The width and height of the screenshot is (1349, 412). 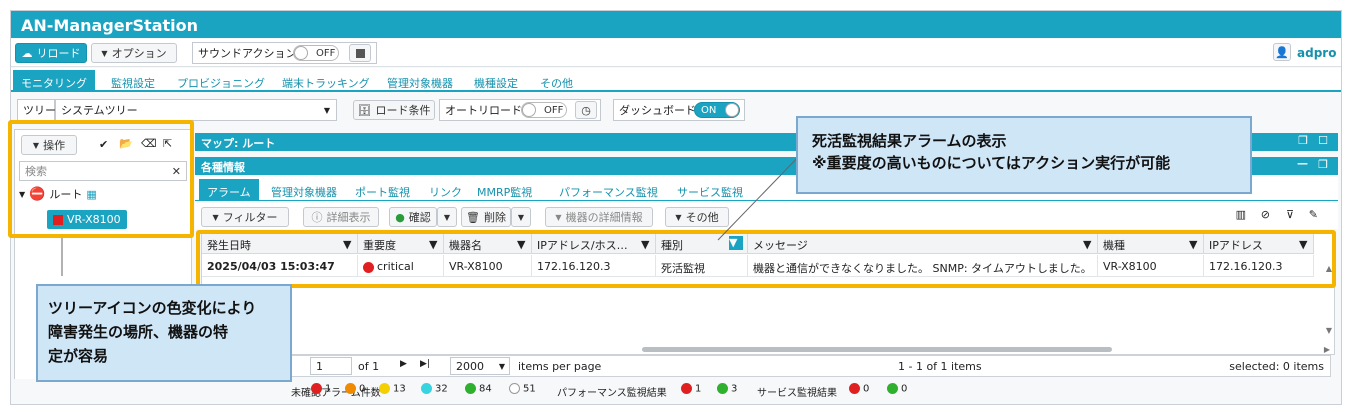 What do you see at coordinates (909, 141) in the screenshot?
I see `alarm-callout-line1: 死活監視結果アラームの表示` at bounding box center [909, 141].